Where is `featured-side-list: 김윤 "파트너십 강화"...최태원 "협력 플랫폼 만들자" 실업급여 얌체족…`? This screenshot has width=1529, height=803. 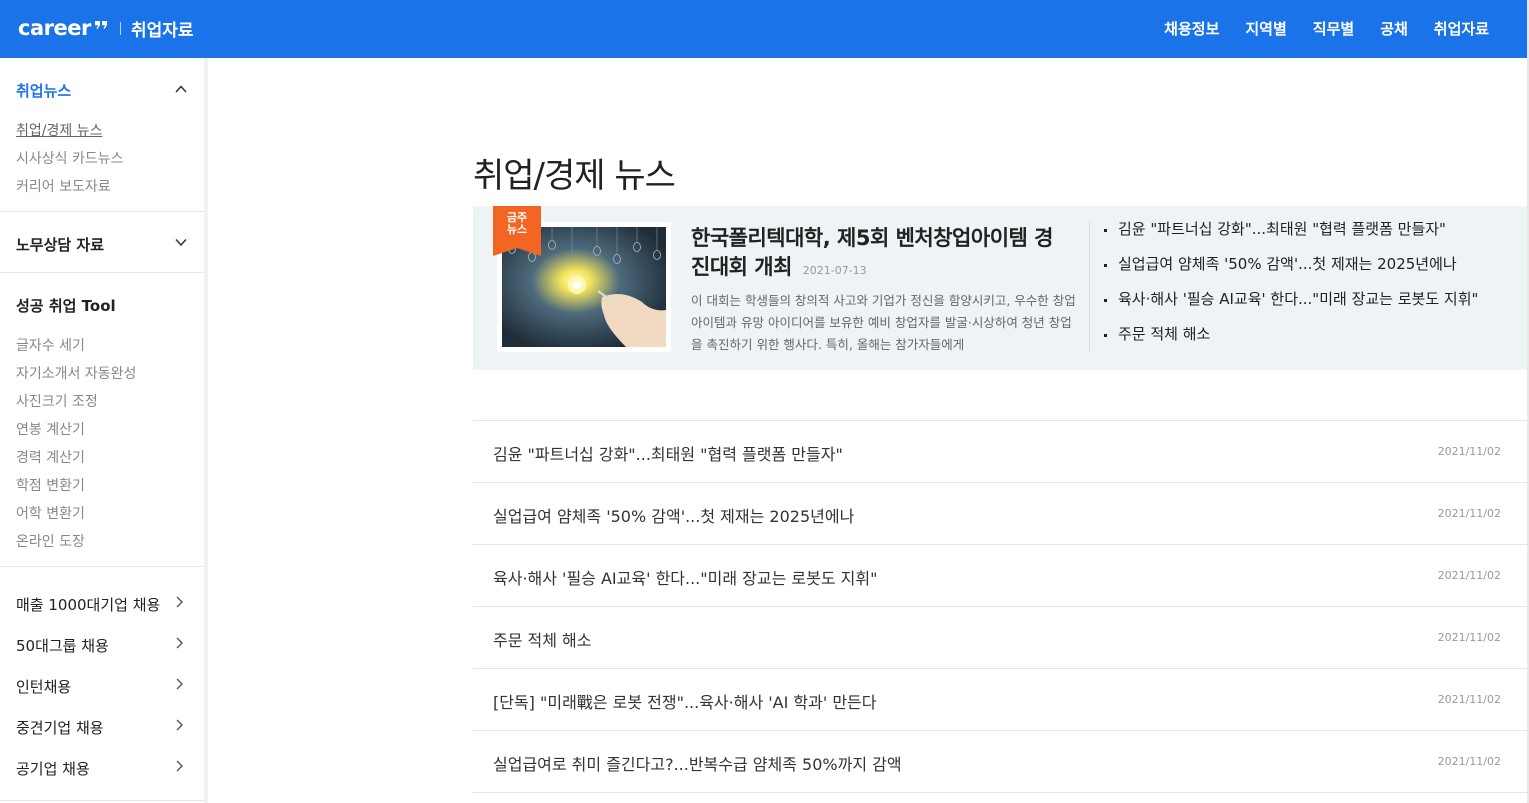
featured-side-list: 김윤 "파트너십 강화"...최태원 "협력 플랫폼 만들자" 실업급여 얌체족… is located at coordinates (1313, 288).